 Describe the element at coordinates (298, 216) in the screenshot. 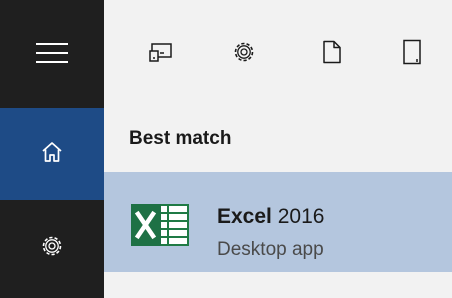

I see `result-title-rest: 2016` at that location.